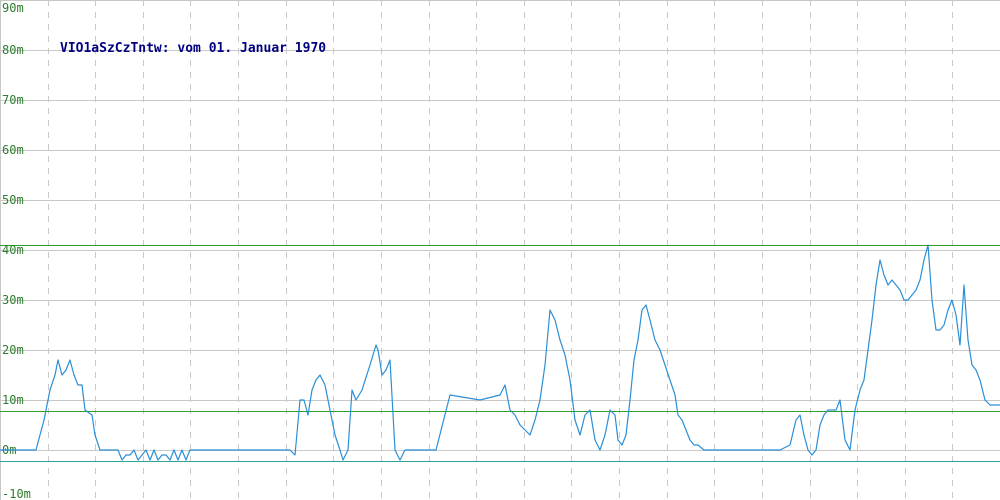  I want to click on y-tick-label: 80m, so click(13, 50).